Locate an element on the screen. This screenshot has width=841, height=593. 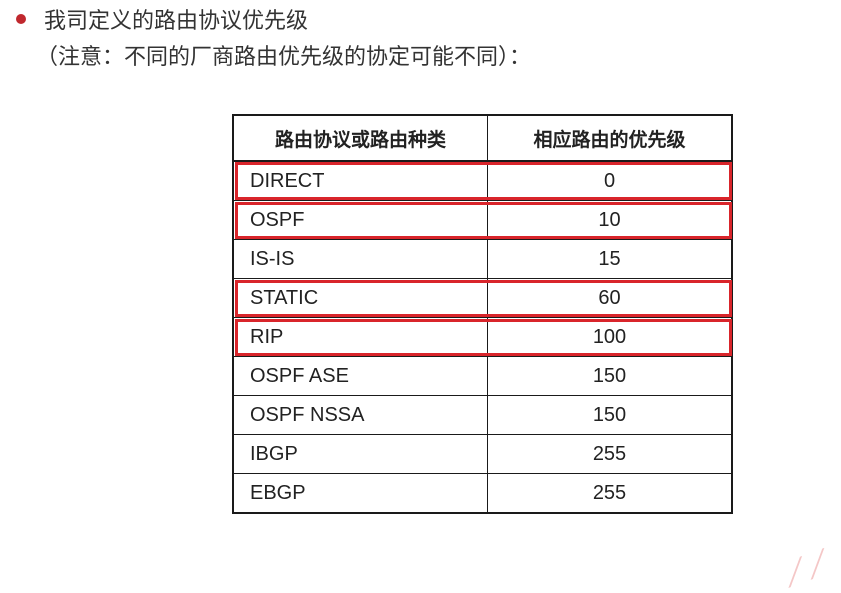
protocol-name-cell: OSPF NSSA is located at coordinates (360, 415).